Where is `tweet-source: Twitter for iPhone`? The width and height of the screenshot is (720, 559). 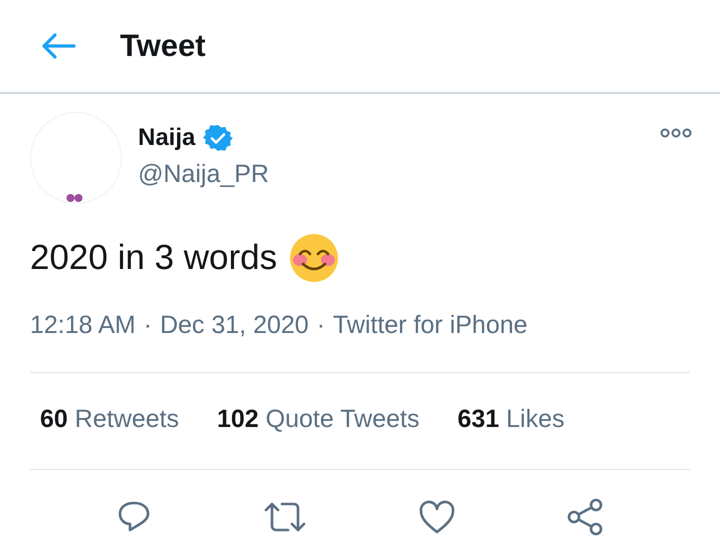 tweet-source: Twitter for iPhone is located at coordinates (430, 325).